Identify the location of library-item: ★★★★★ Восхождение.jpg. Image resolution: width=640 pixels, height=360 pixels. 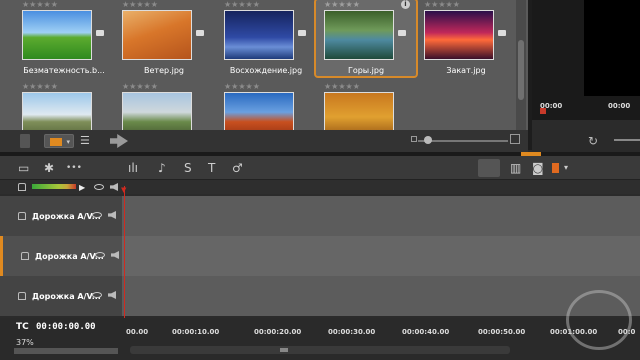
(266, 38).